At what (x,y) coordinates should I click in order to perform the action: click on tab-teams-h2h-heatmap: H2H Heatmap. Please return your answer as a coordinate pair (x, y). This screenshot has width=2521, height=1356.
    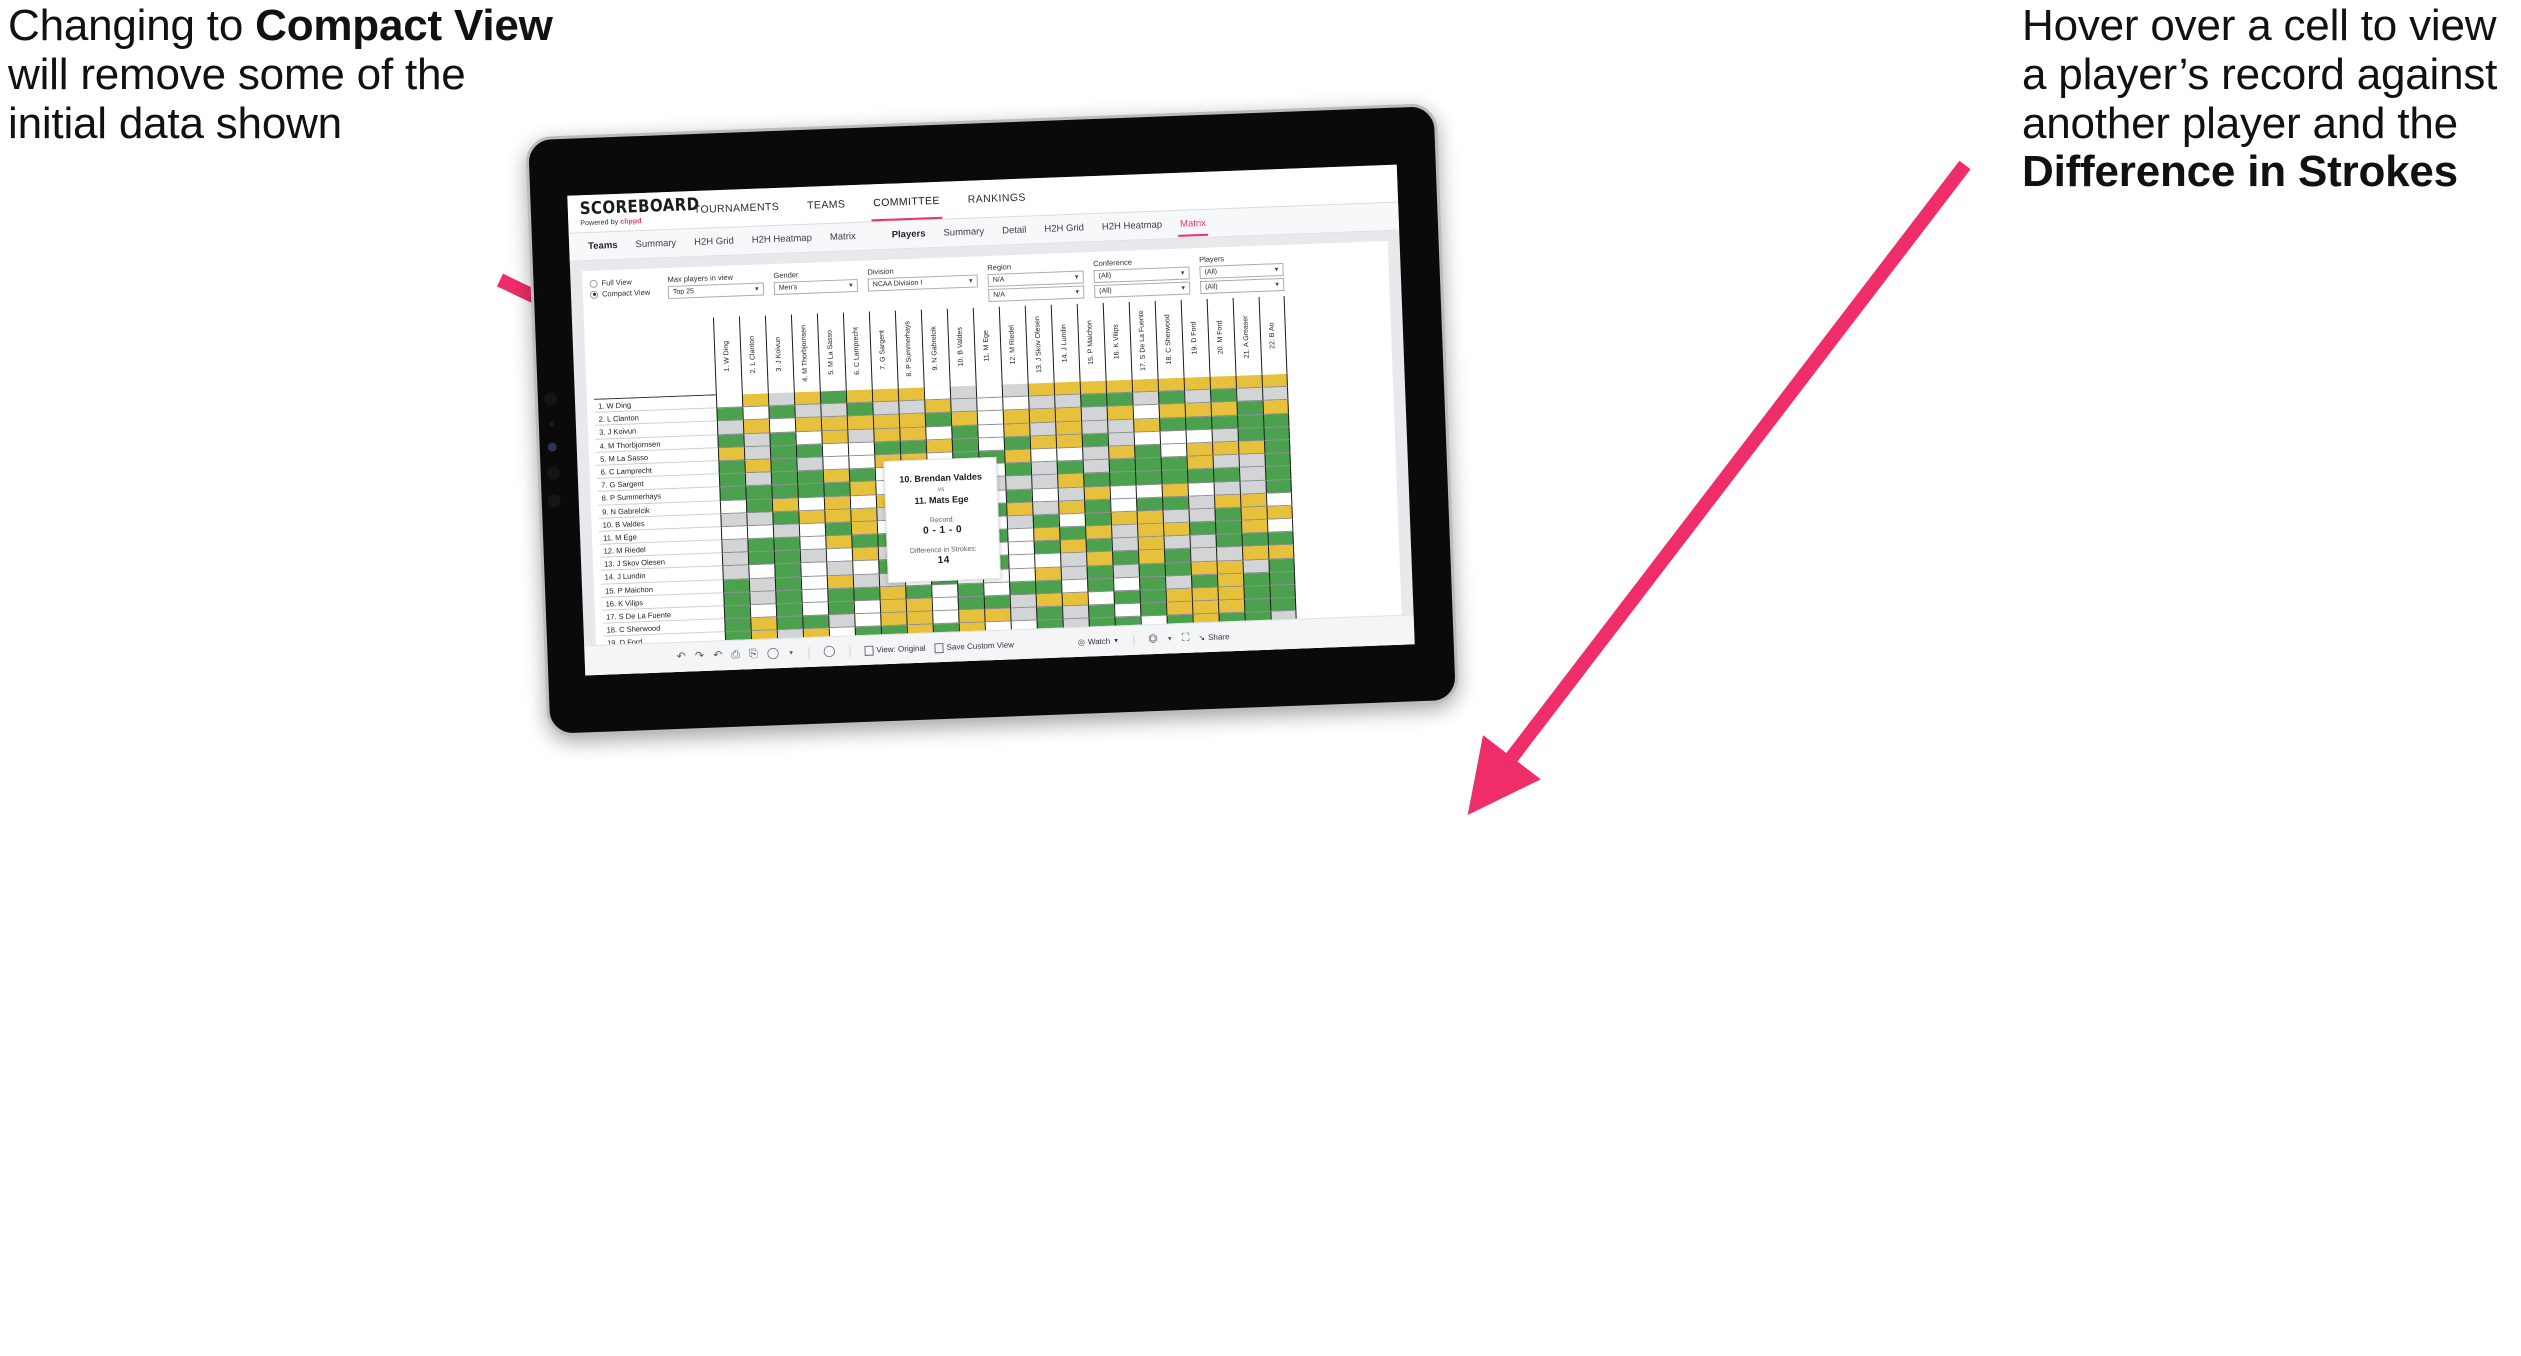
    Looking at the image, I should click on (781, 239).